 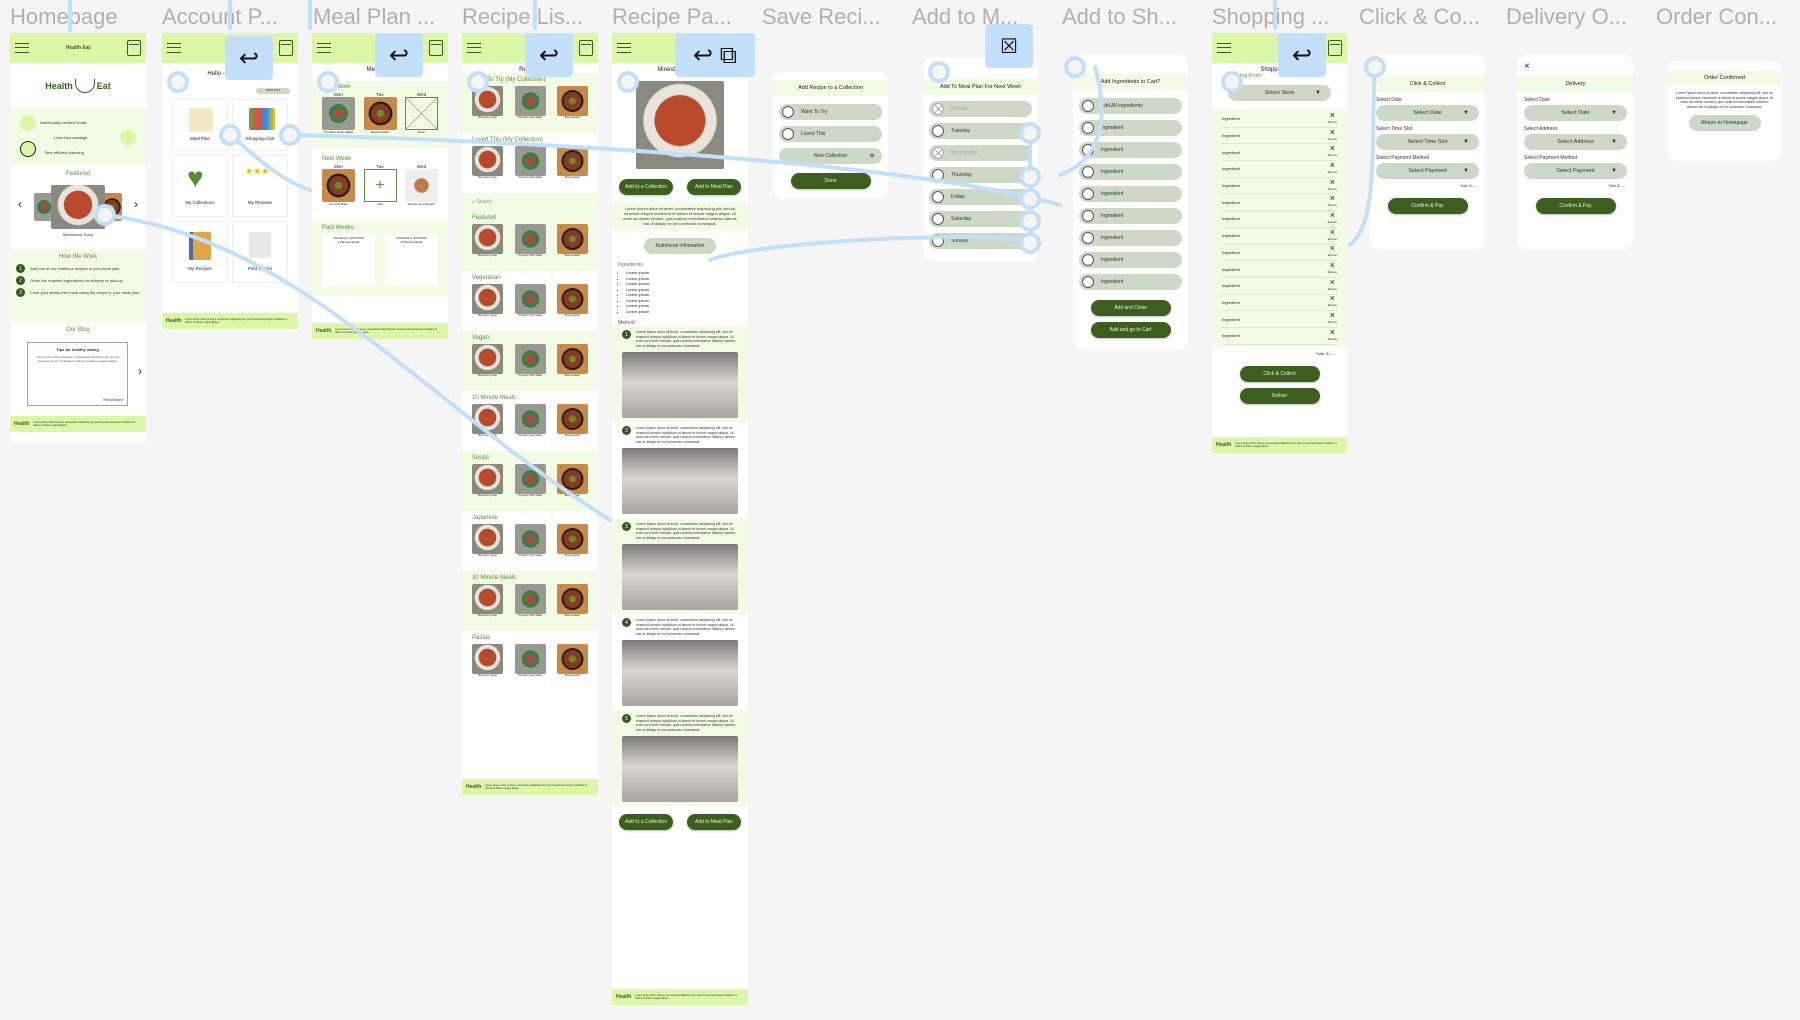 I want to click on day-option: Thursday, so click(x=980, y=175).